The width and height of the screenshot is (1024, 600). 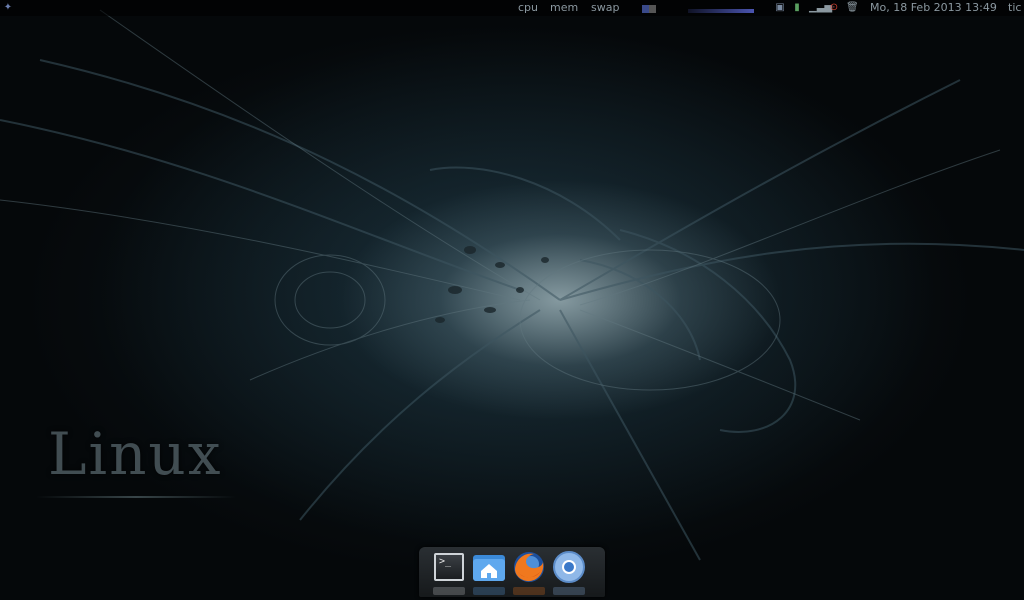 I want to click on dock-item-firefox, so click(x=529, y=567).